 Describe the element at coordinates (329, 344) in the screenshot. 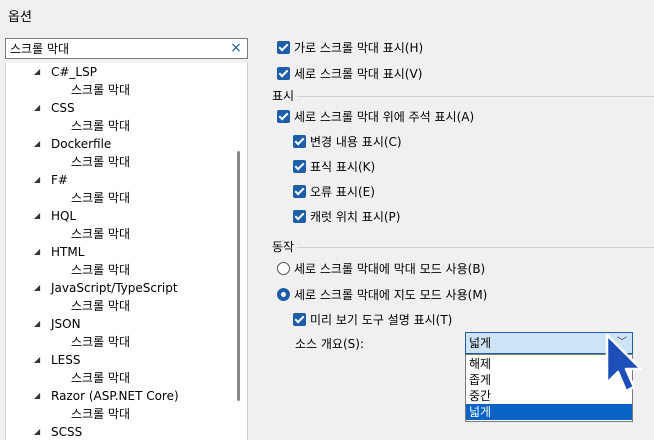

I see `source-overview-label: 소스 개요(S):` at that location.